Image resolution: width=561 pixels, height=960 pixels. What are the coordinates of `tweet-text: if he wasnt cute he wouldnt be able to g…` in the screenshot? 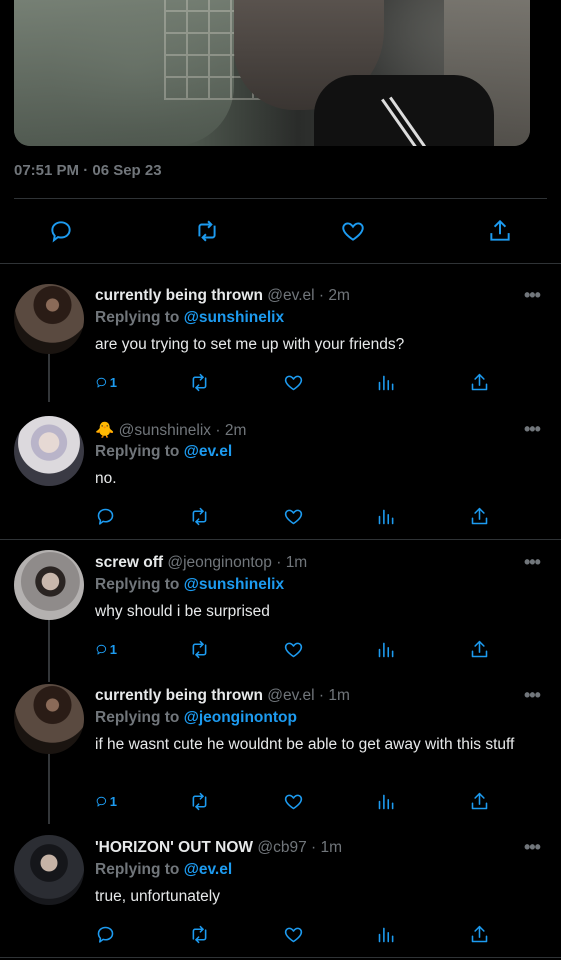 It's located at (305, 744).